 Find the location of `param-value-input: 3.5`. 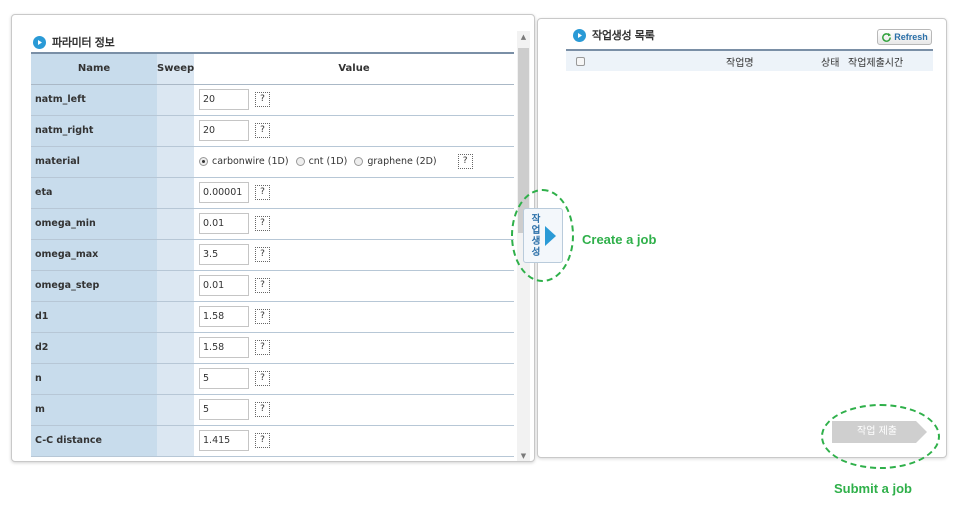

param-value-input: 3.5 is located at coordinates (224, 254).